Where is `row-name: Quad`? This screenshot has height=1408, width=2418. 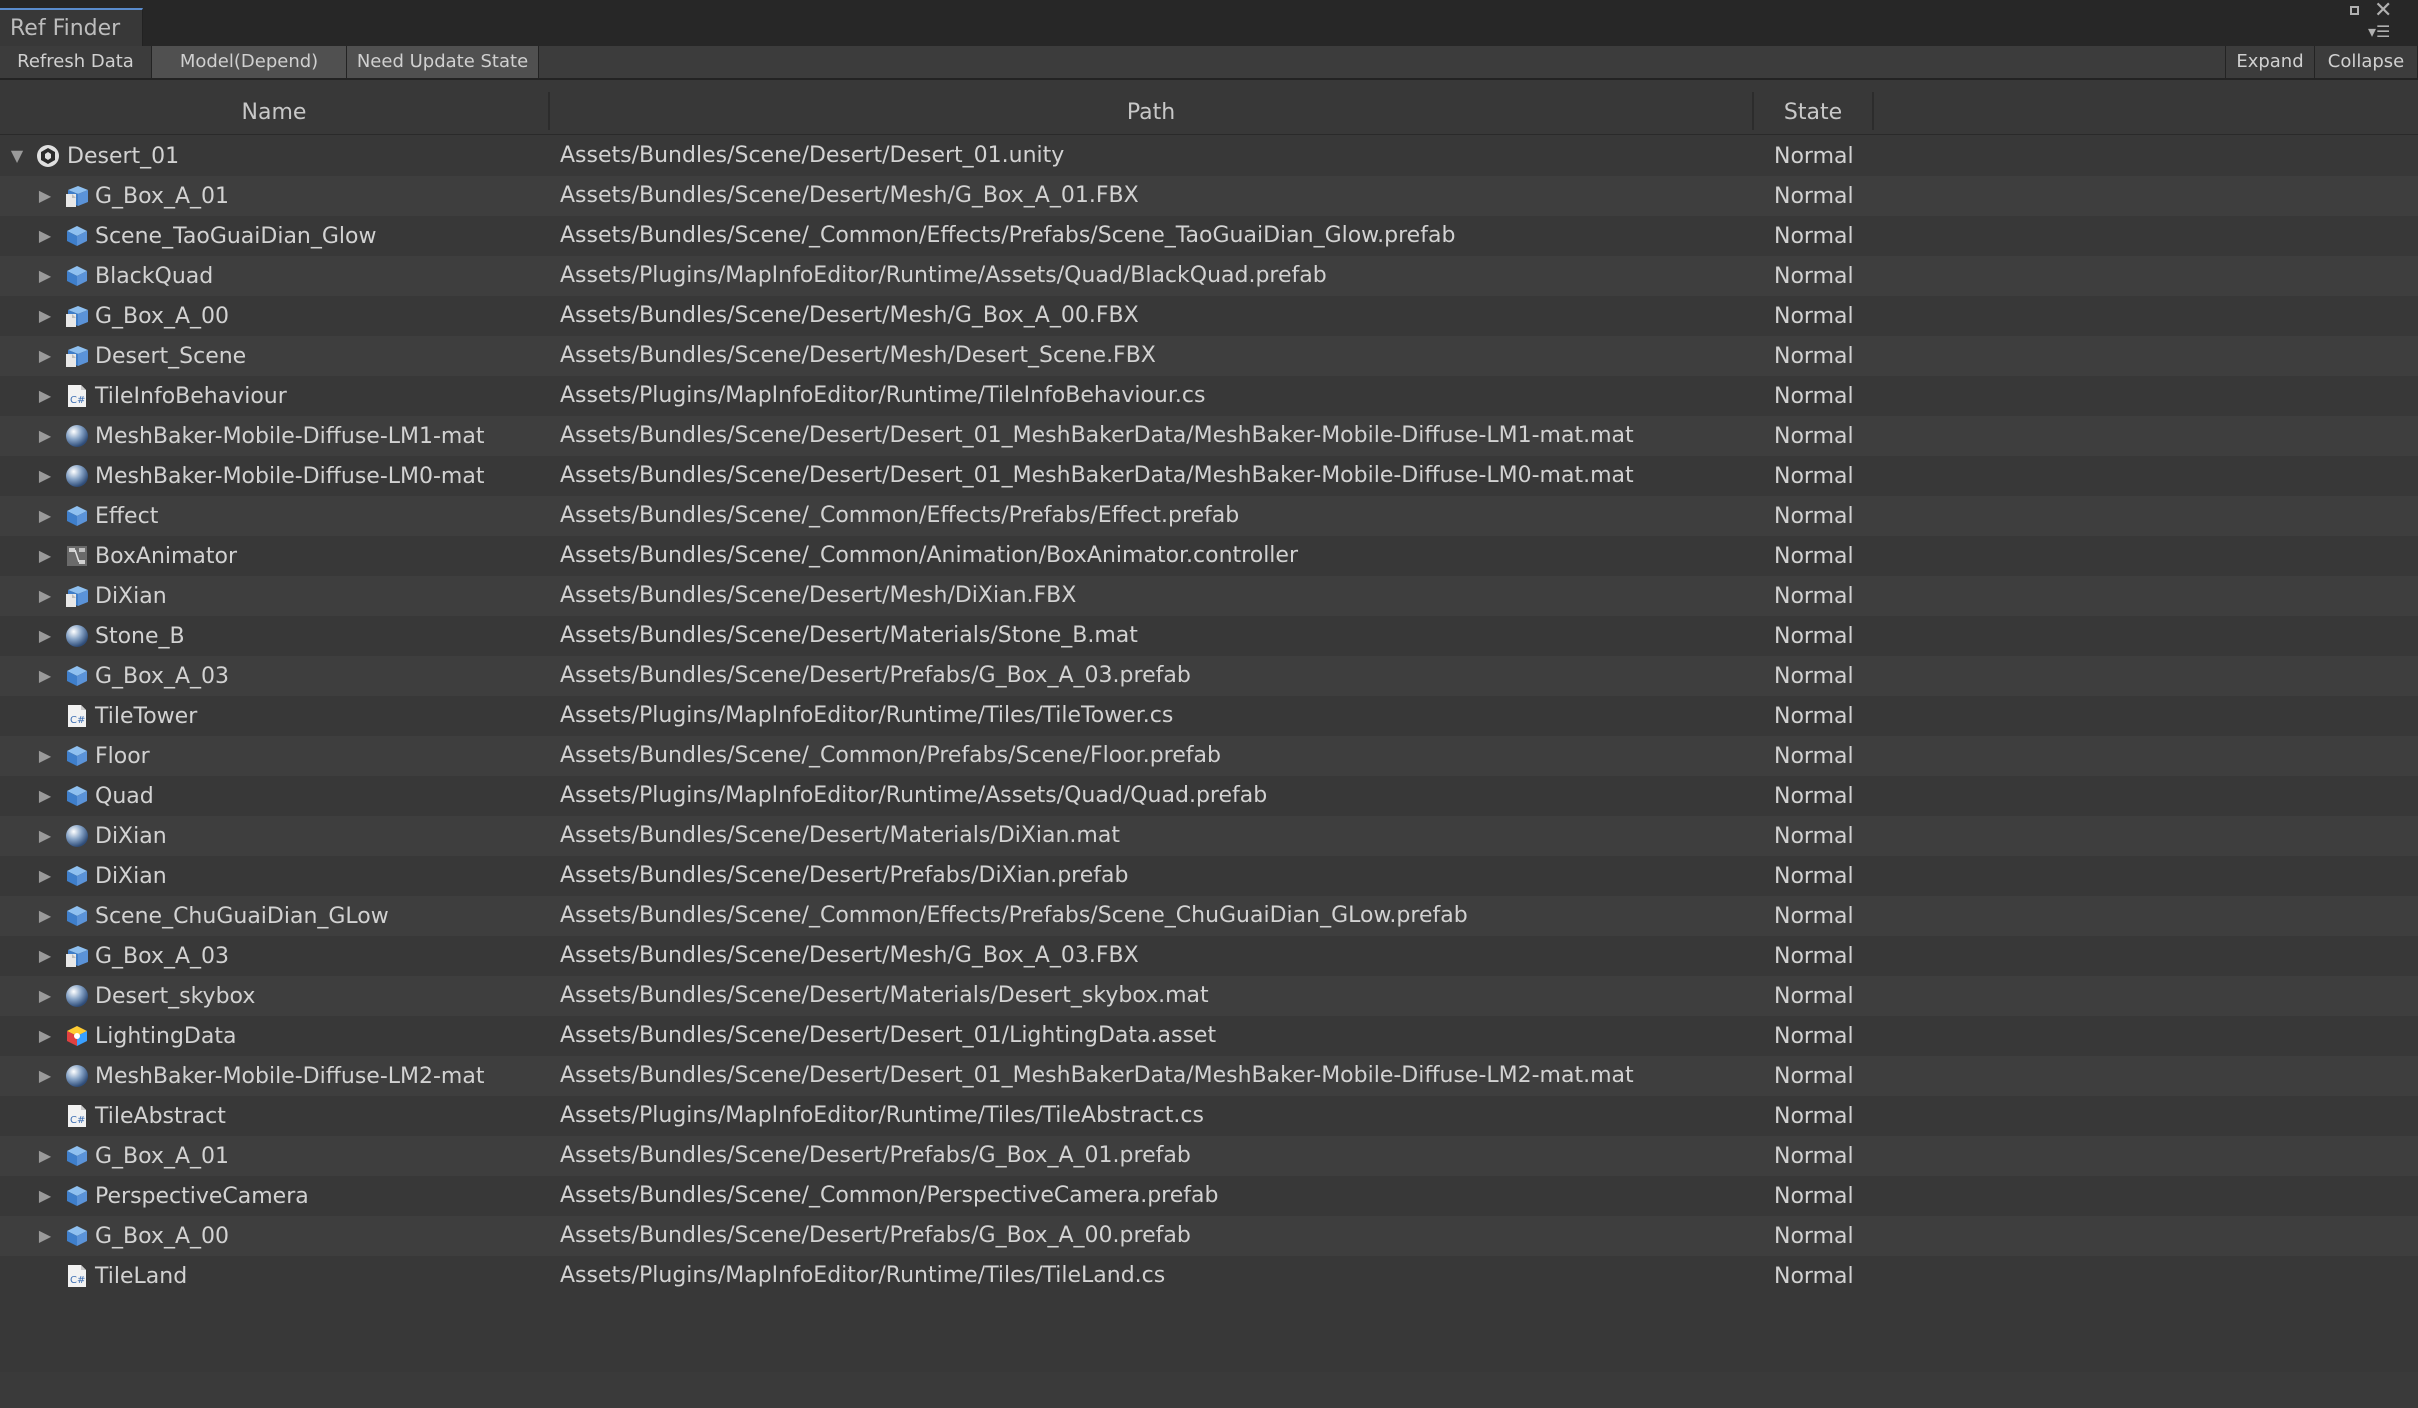 row-name: Quad is located at coordinates (124, 796).